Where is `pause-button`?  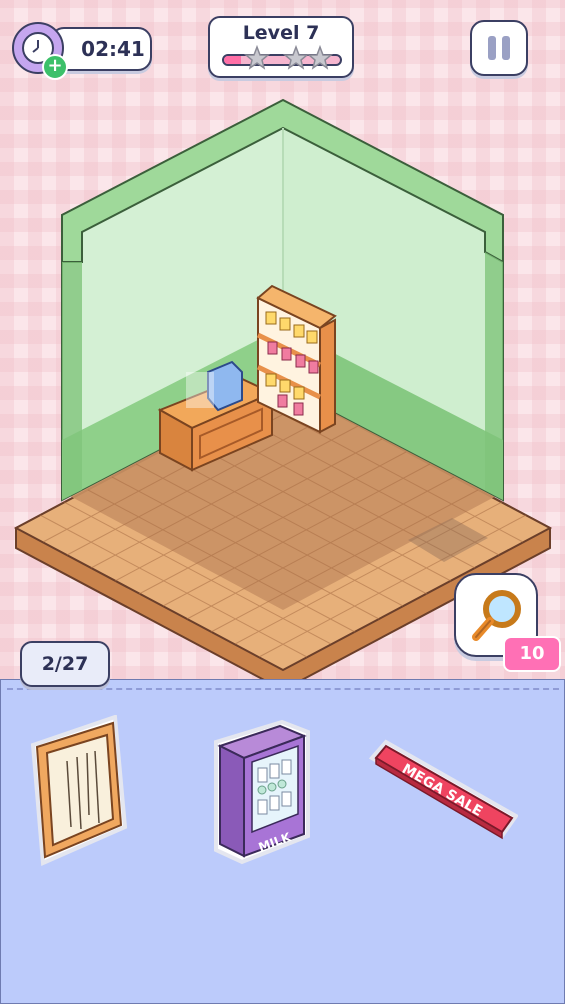
pause-button is located at coordinates (499, 48).